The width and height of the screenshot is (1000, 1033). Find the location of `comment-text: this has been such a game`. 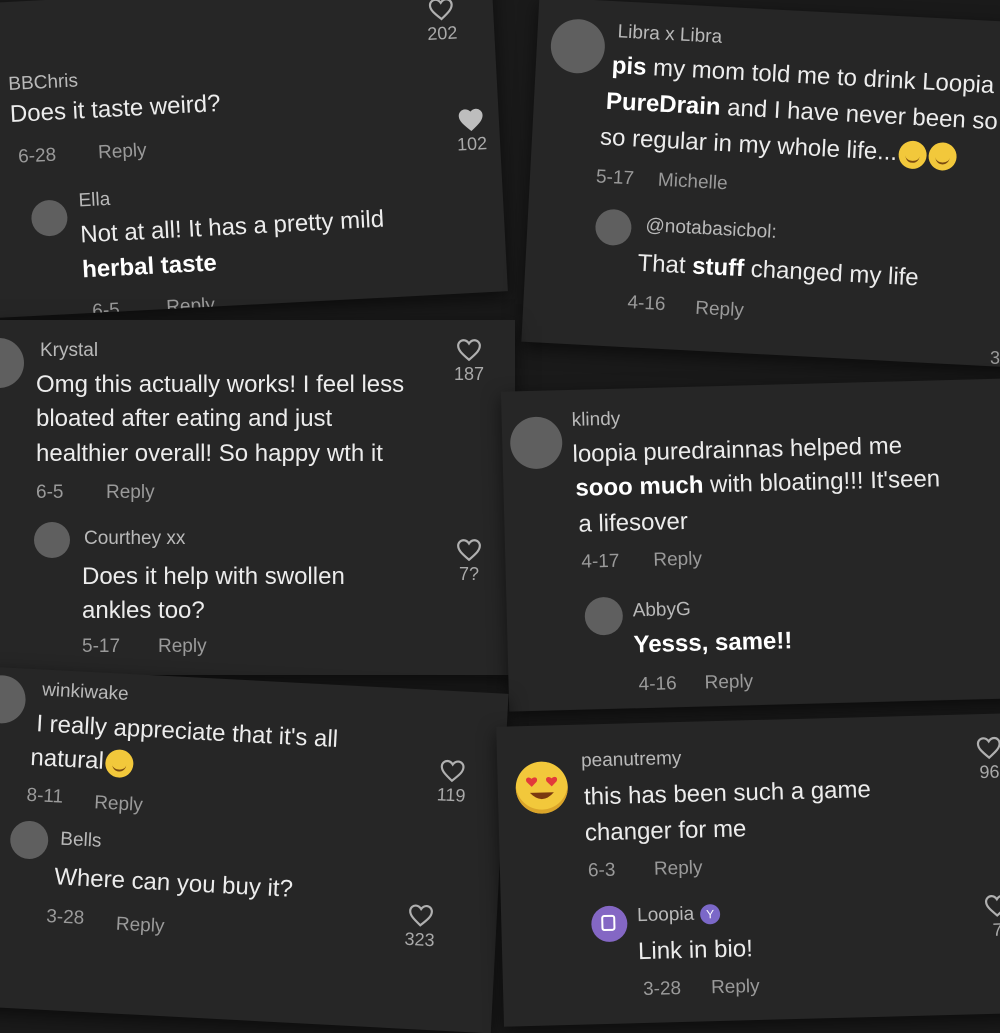

comment-text: this has been such a game is located at coordinates (728, 793).